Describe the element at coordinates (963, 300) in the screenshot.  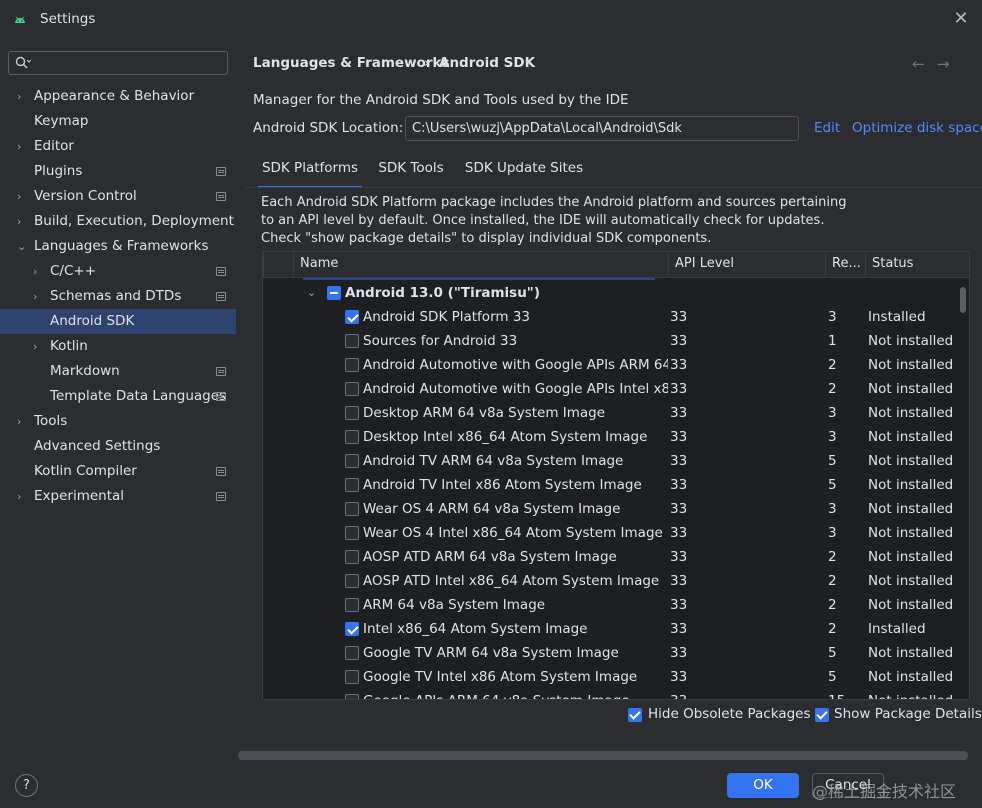
I see `table-scrollbar` at that location.